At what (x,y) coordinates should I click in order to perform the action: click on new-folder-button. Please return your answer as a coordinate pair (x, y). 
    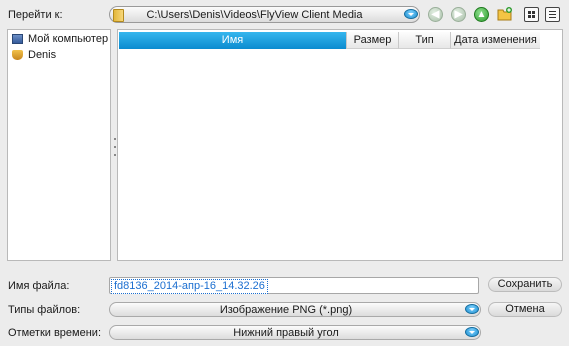
    Looking at the image, I should click on (504, 13).